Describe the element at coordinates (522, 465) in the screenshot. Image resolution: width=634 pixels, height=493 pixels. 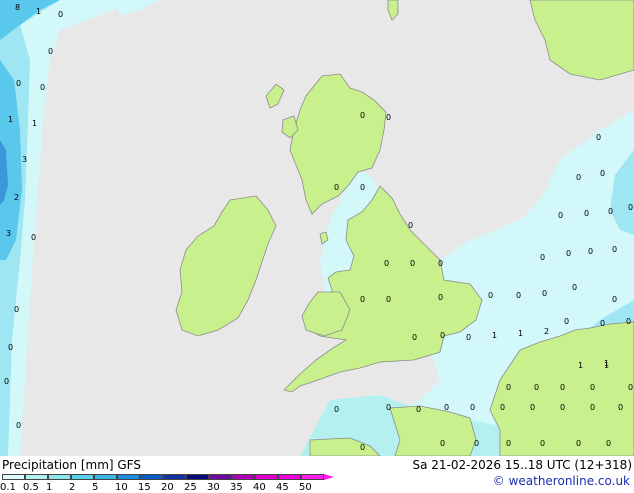
I see `run-info: Sa 21-02-2026 15..18 UTC (12+318)` at that location.